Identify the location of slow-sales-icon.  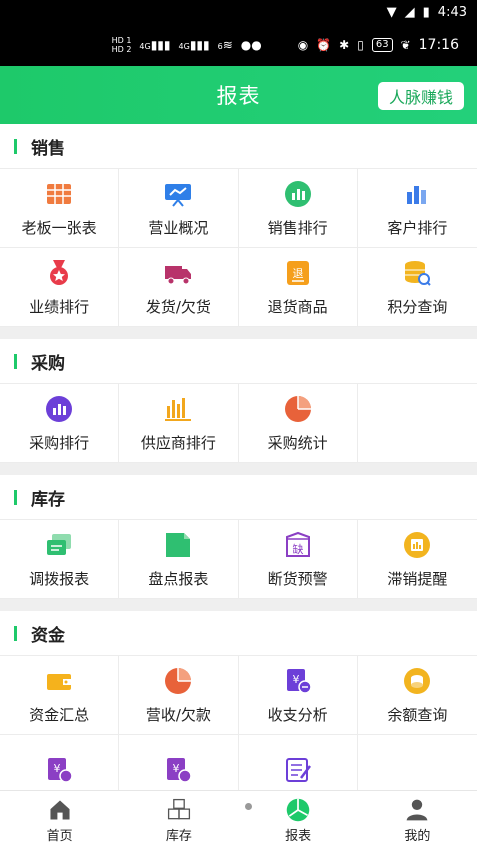
(417, 545).